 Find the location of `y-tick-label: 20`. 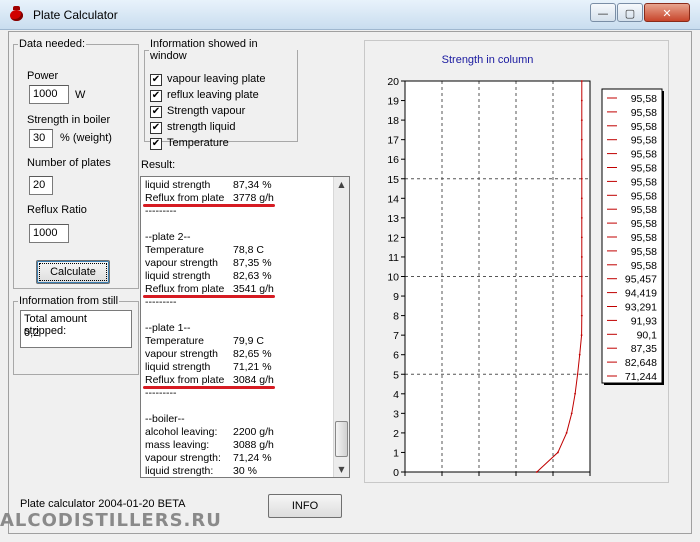

y-tick-label: 20 is located at coordinates (393, 82).